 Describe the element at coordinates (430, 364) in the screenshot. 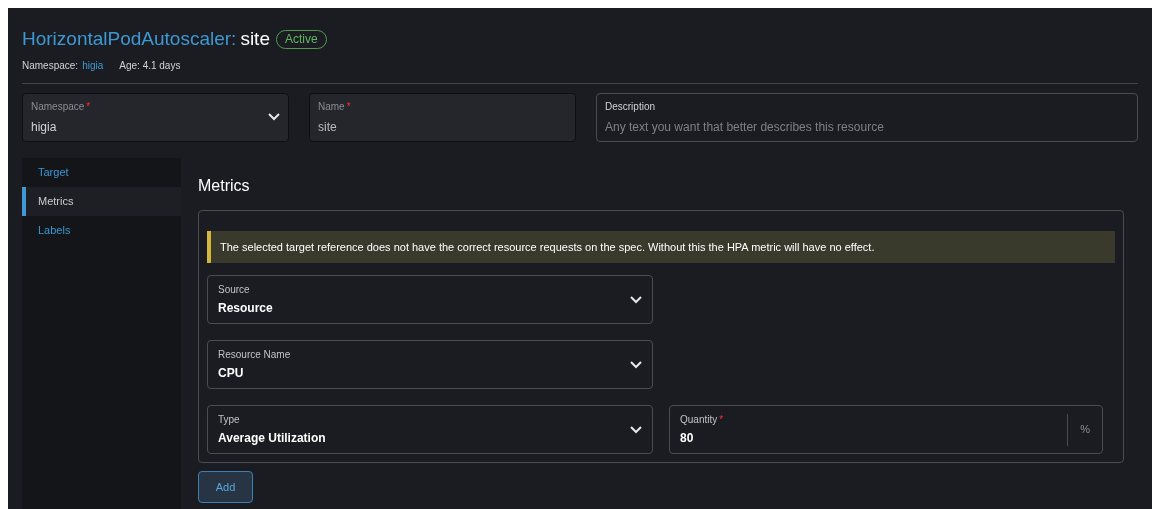

I see `metric-select: Resource Name CPU` at that location.